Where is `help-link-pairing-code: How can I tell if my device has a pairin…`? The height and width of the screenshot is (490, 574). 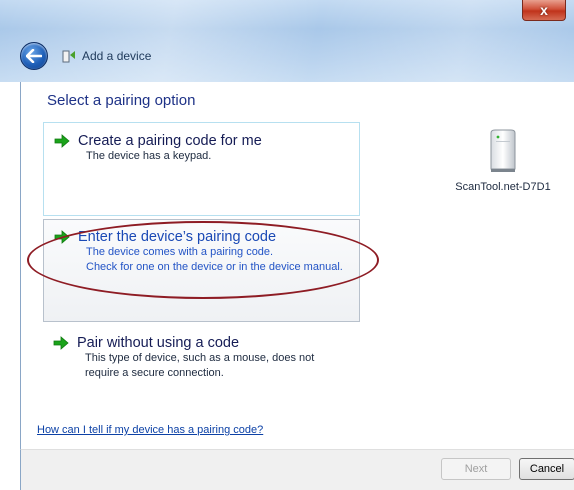 help-link-pairing-code: How can I tell if my device has a pairin… is located at coordinates (150, 430).